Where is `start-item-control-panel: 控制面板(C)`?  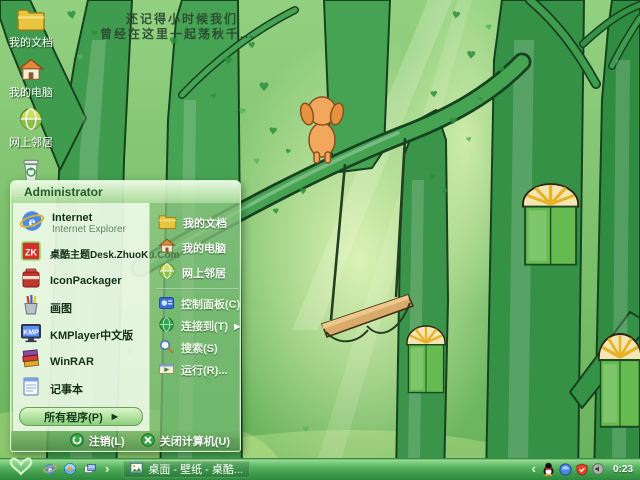
start-item-control-panel: 控制面板(C) is located at coordinates (195, 304).